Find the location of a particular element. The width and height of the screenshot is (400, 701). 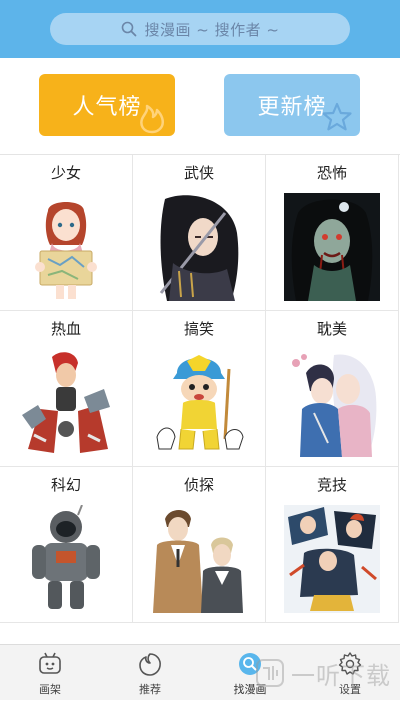

watermark-logo-icon is located at coordinates (270, 673).